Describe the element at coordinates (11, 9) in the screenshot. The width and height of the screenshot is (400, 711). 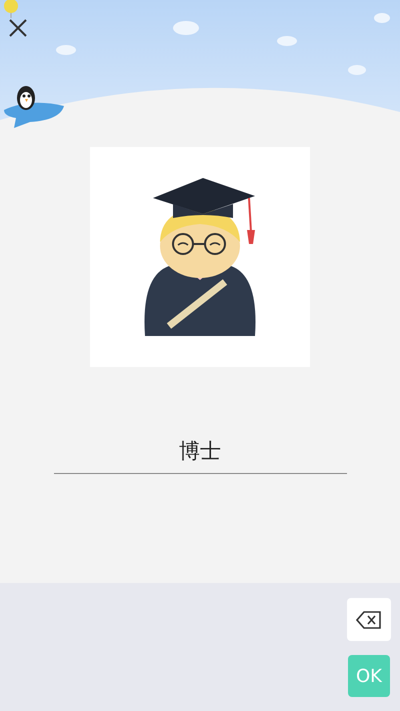
I see `balloon-icon` at that location.